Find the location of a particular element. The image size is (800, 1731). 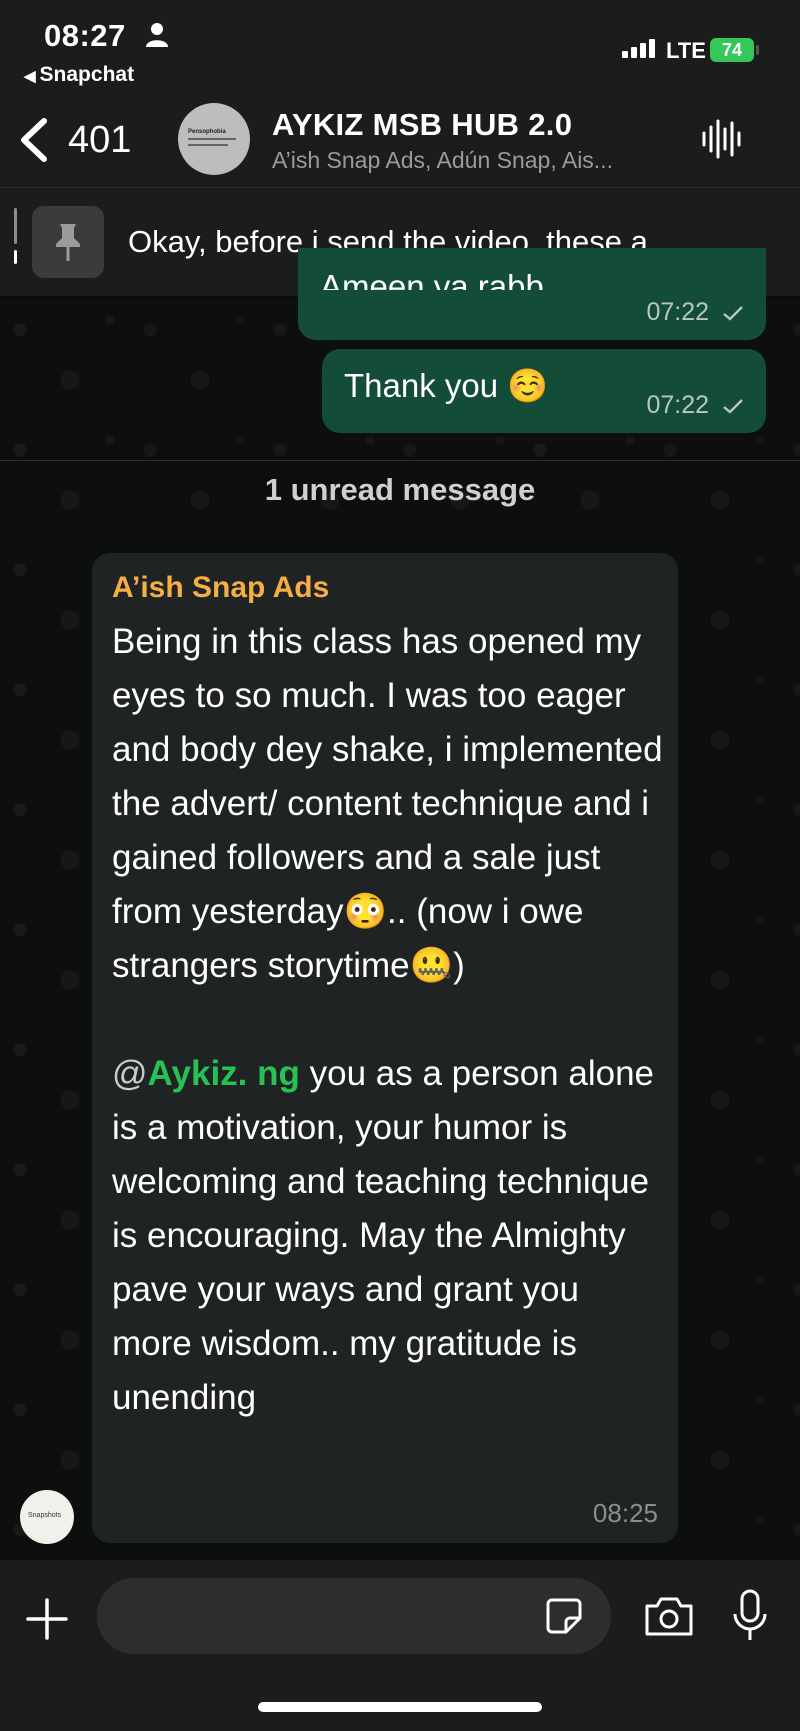

person-icon is located at coordinates (157, 35).